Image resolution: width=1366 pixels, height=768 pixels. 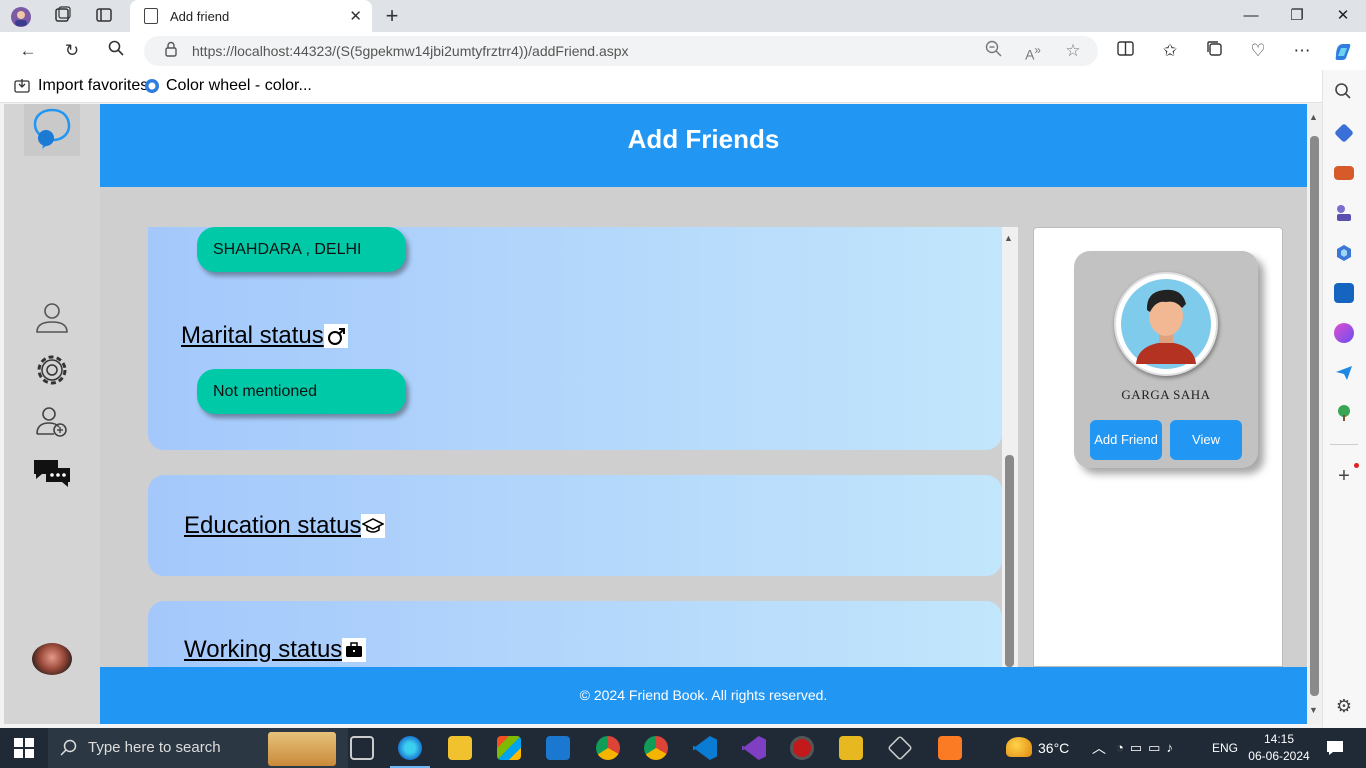 I want to click on chrome-profile-icon, so click(x=608, y=748).